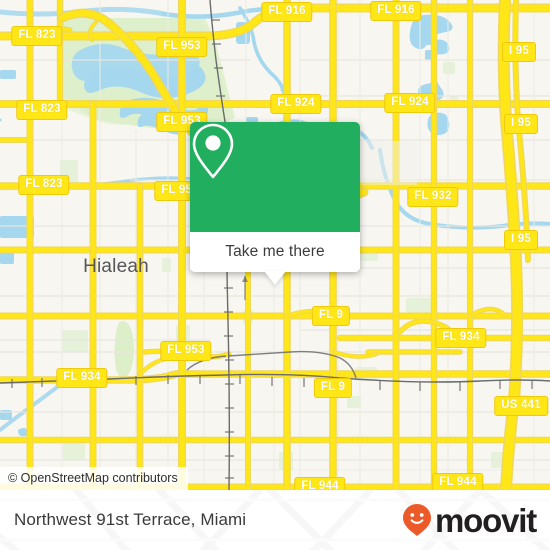 This screenshot has height=550, width=550. What do you see at coordinates (94, 478) in the screenshot?
I see `osm-attribution: © OpenStreetMap contributors` at bounding box center [94, 478].